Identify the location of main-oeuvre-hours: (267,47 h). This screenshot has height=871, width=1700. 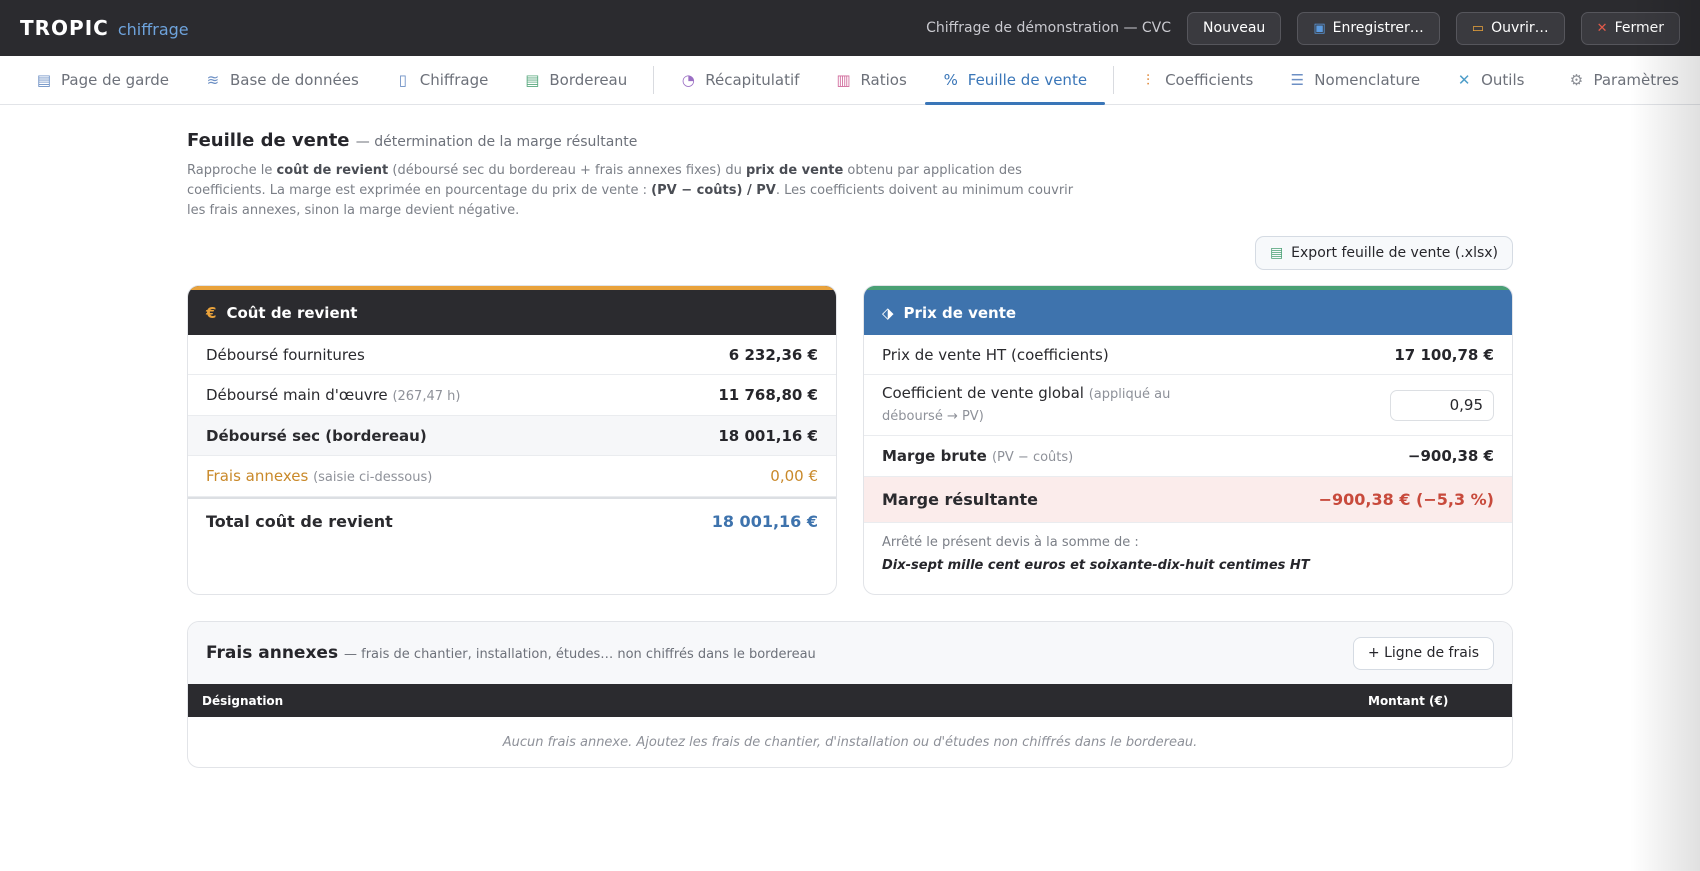
(426, 396).